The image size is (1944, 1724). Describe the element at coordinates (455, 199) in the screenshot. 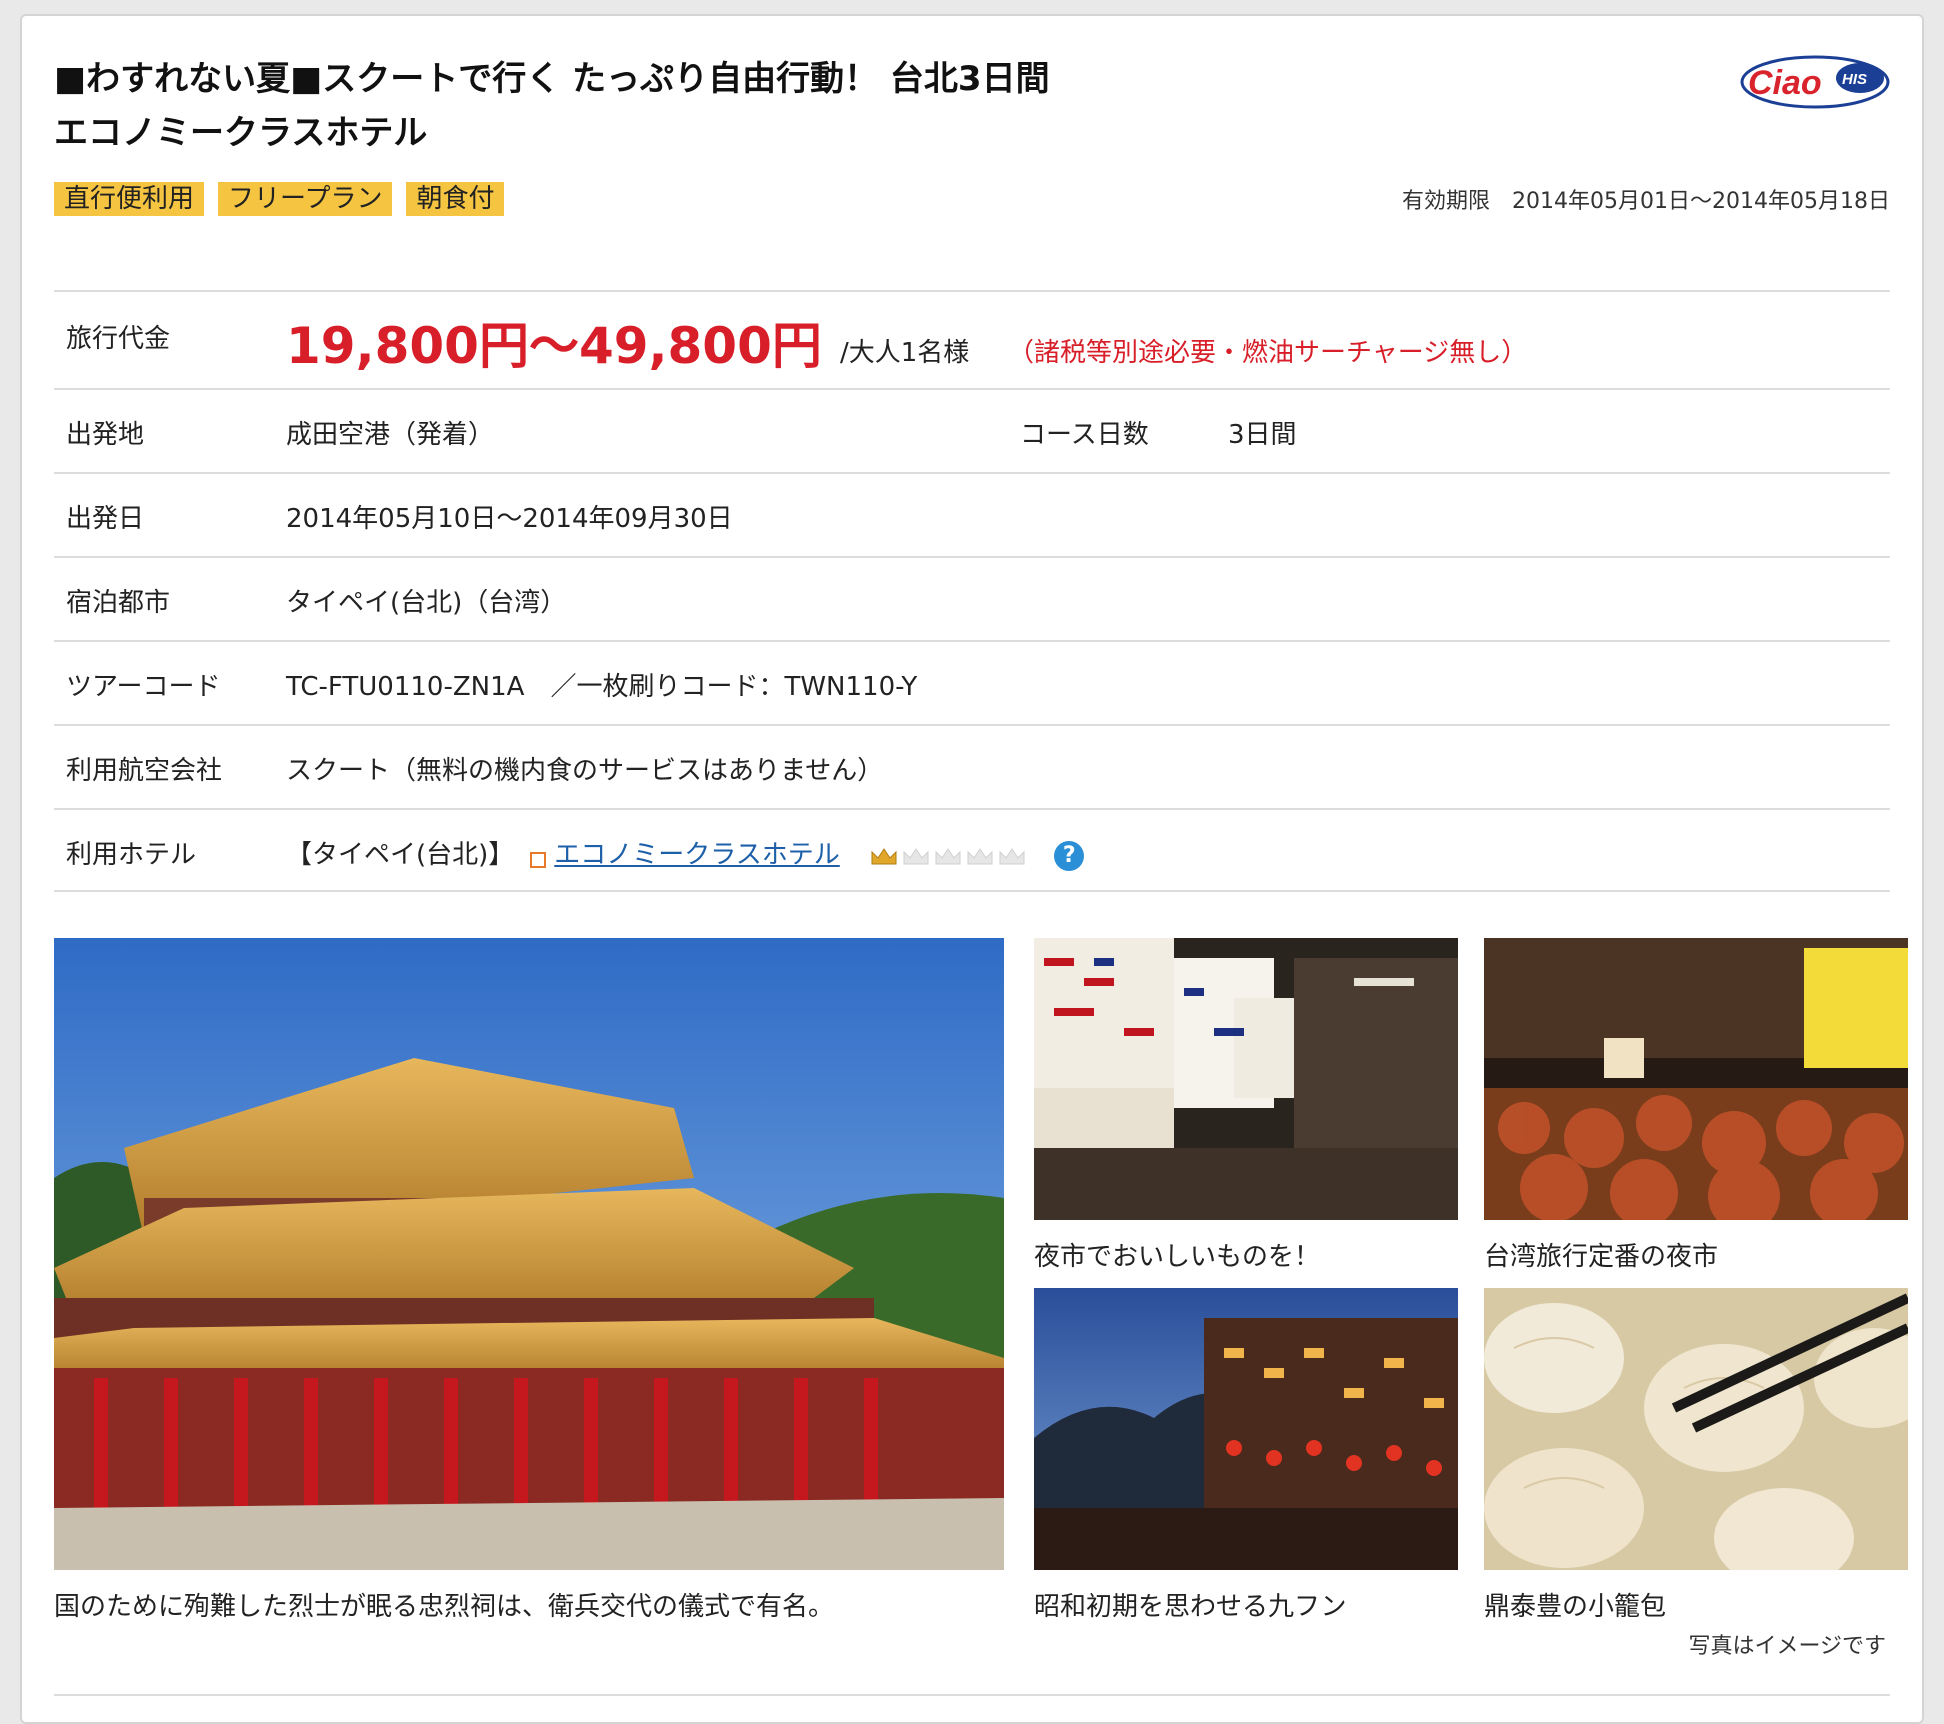

I see `tag-breakfast: 朝食付` at that location.